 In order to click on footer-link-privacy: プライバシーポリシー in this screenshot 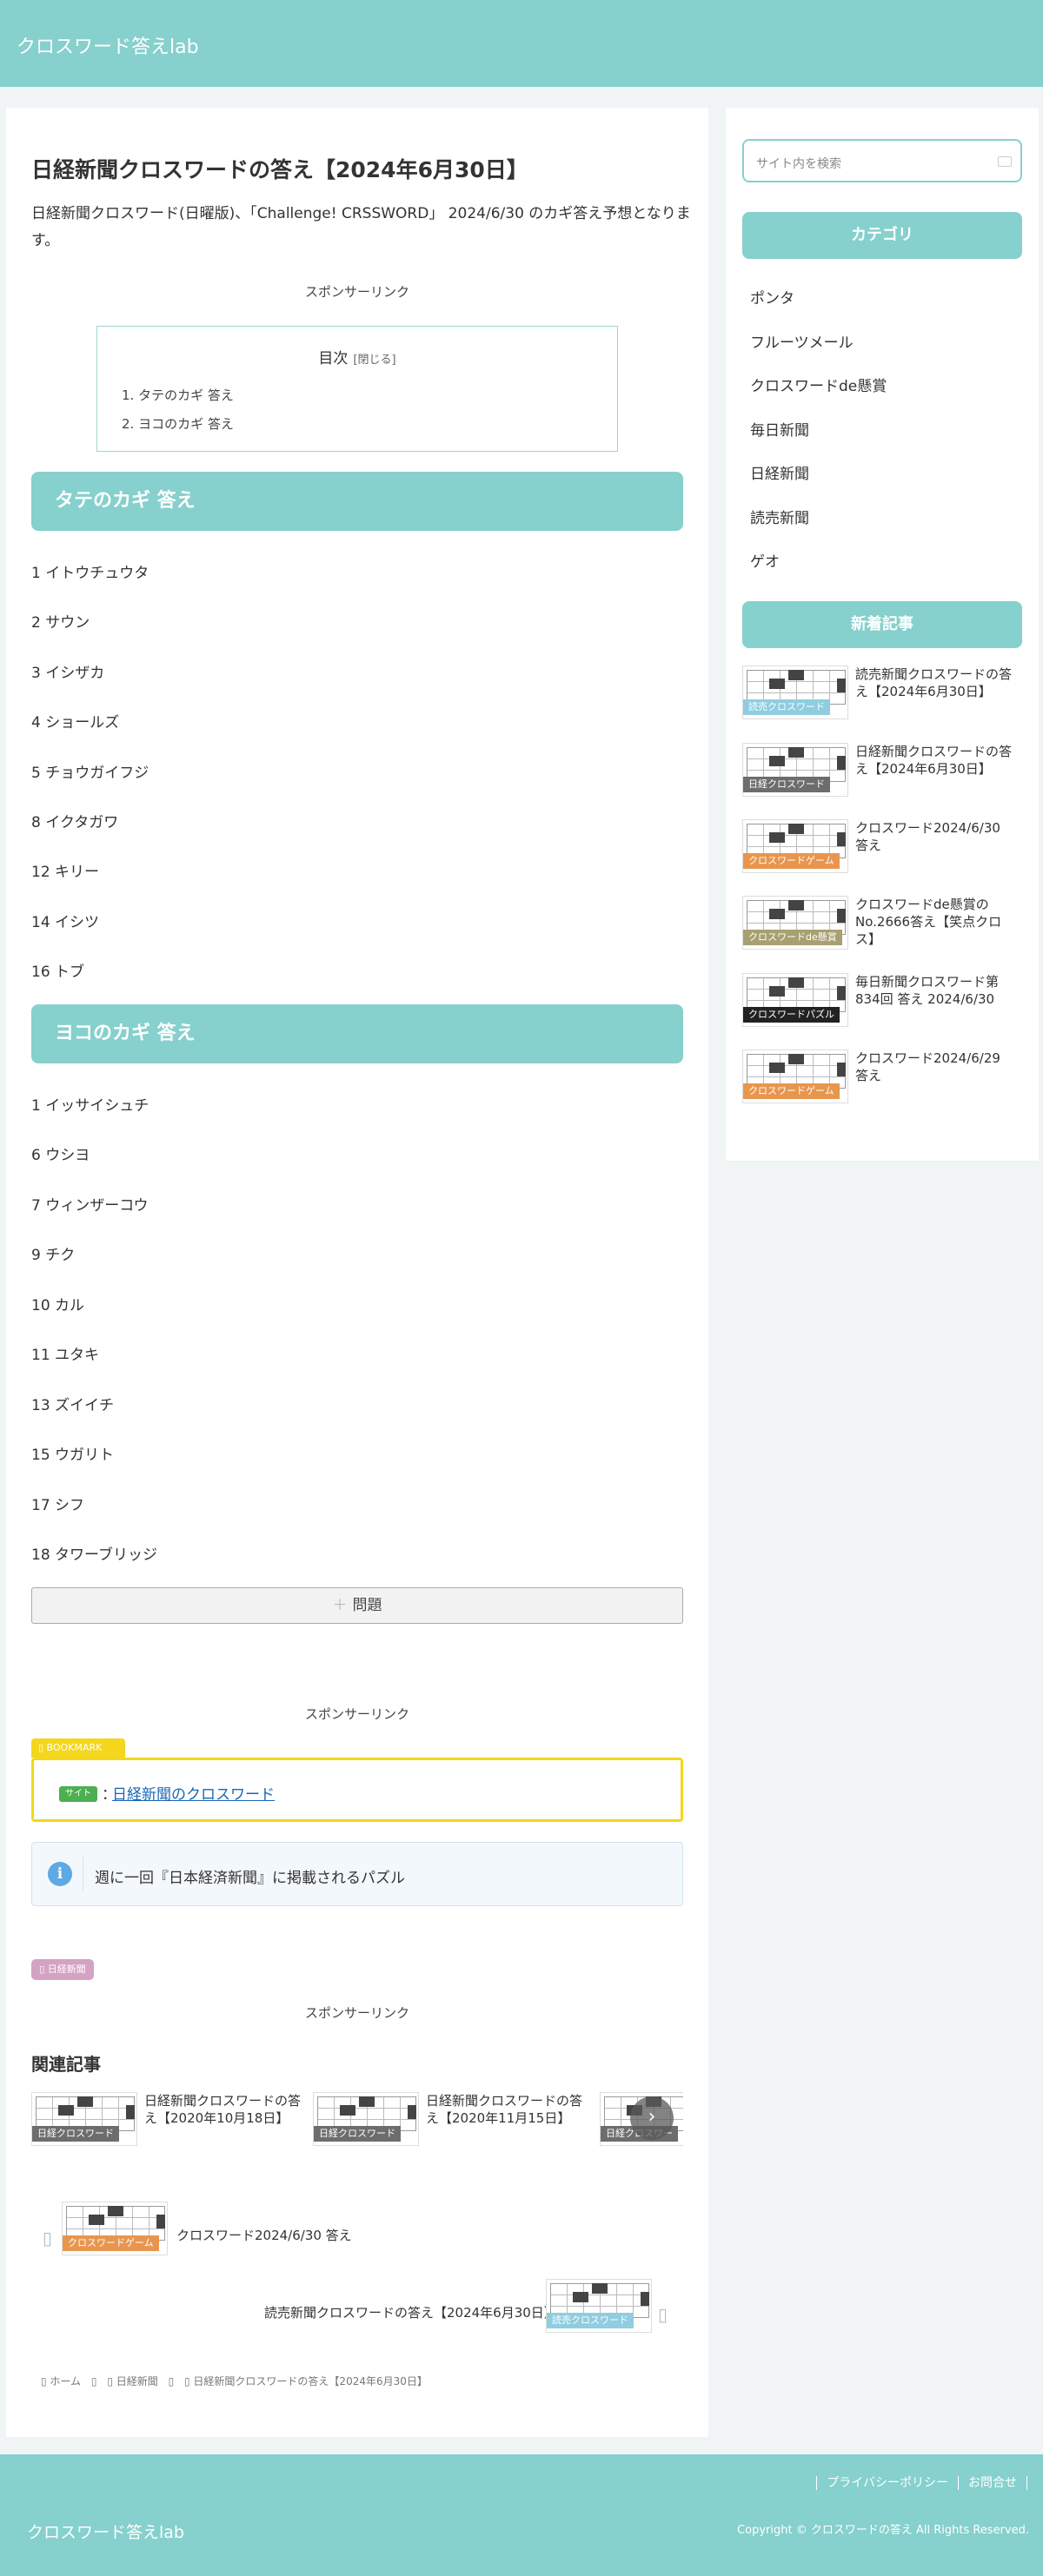, I will do `click(887, 2483)`.